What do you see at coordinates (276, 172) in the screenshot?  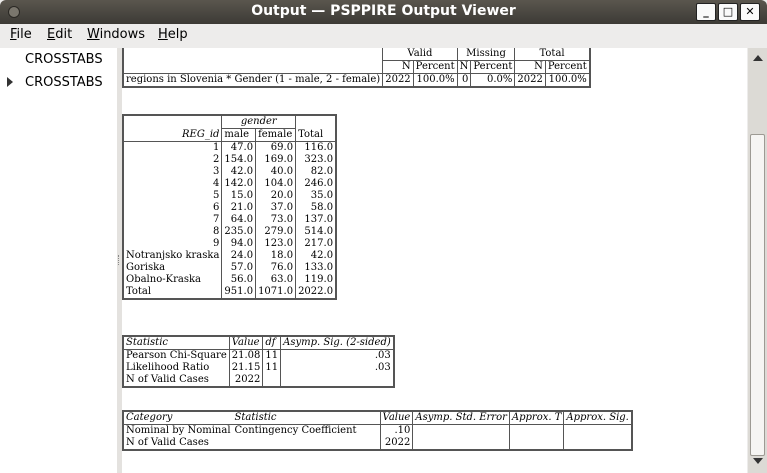 I see `cell-female: 40.0` at bounding box center [276, 172].